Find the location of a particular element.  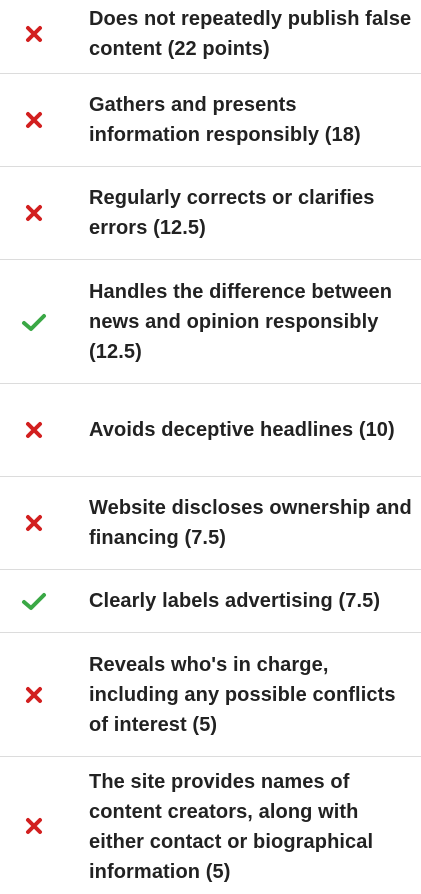

criterion-label: Clearly labels advertising (7.5) is located at coordinates (235, 601).